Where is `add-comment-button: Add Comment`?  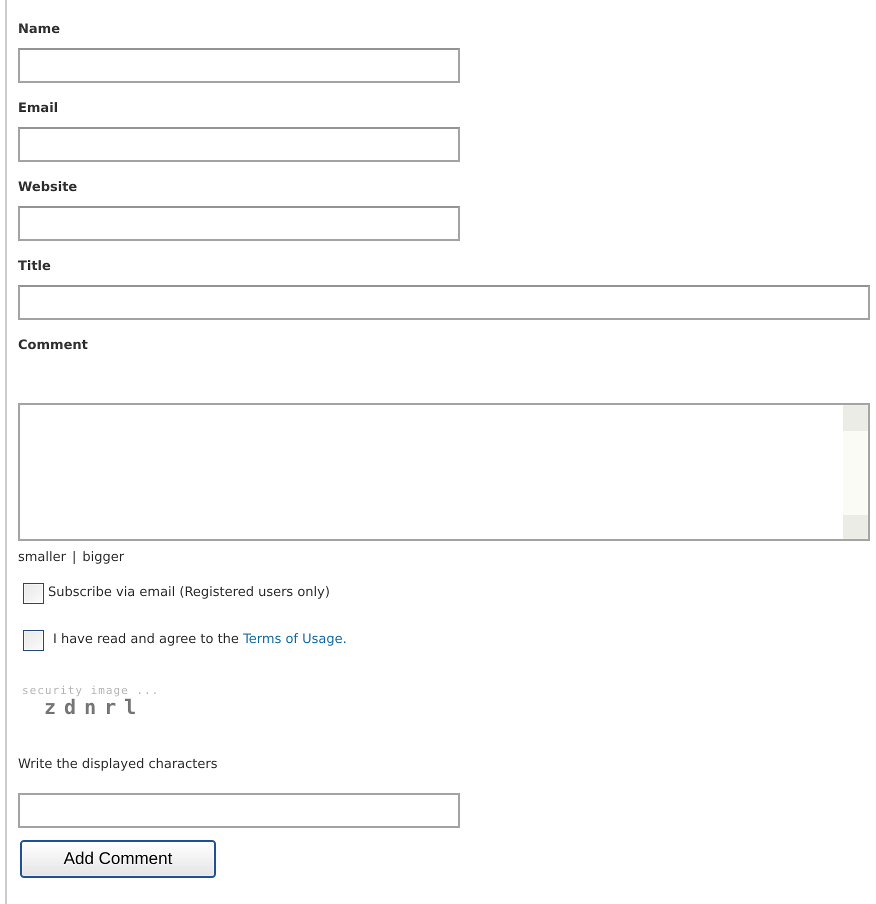
add-comment-button: Add Comment is located at coordinates (118, 859).